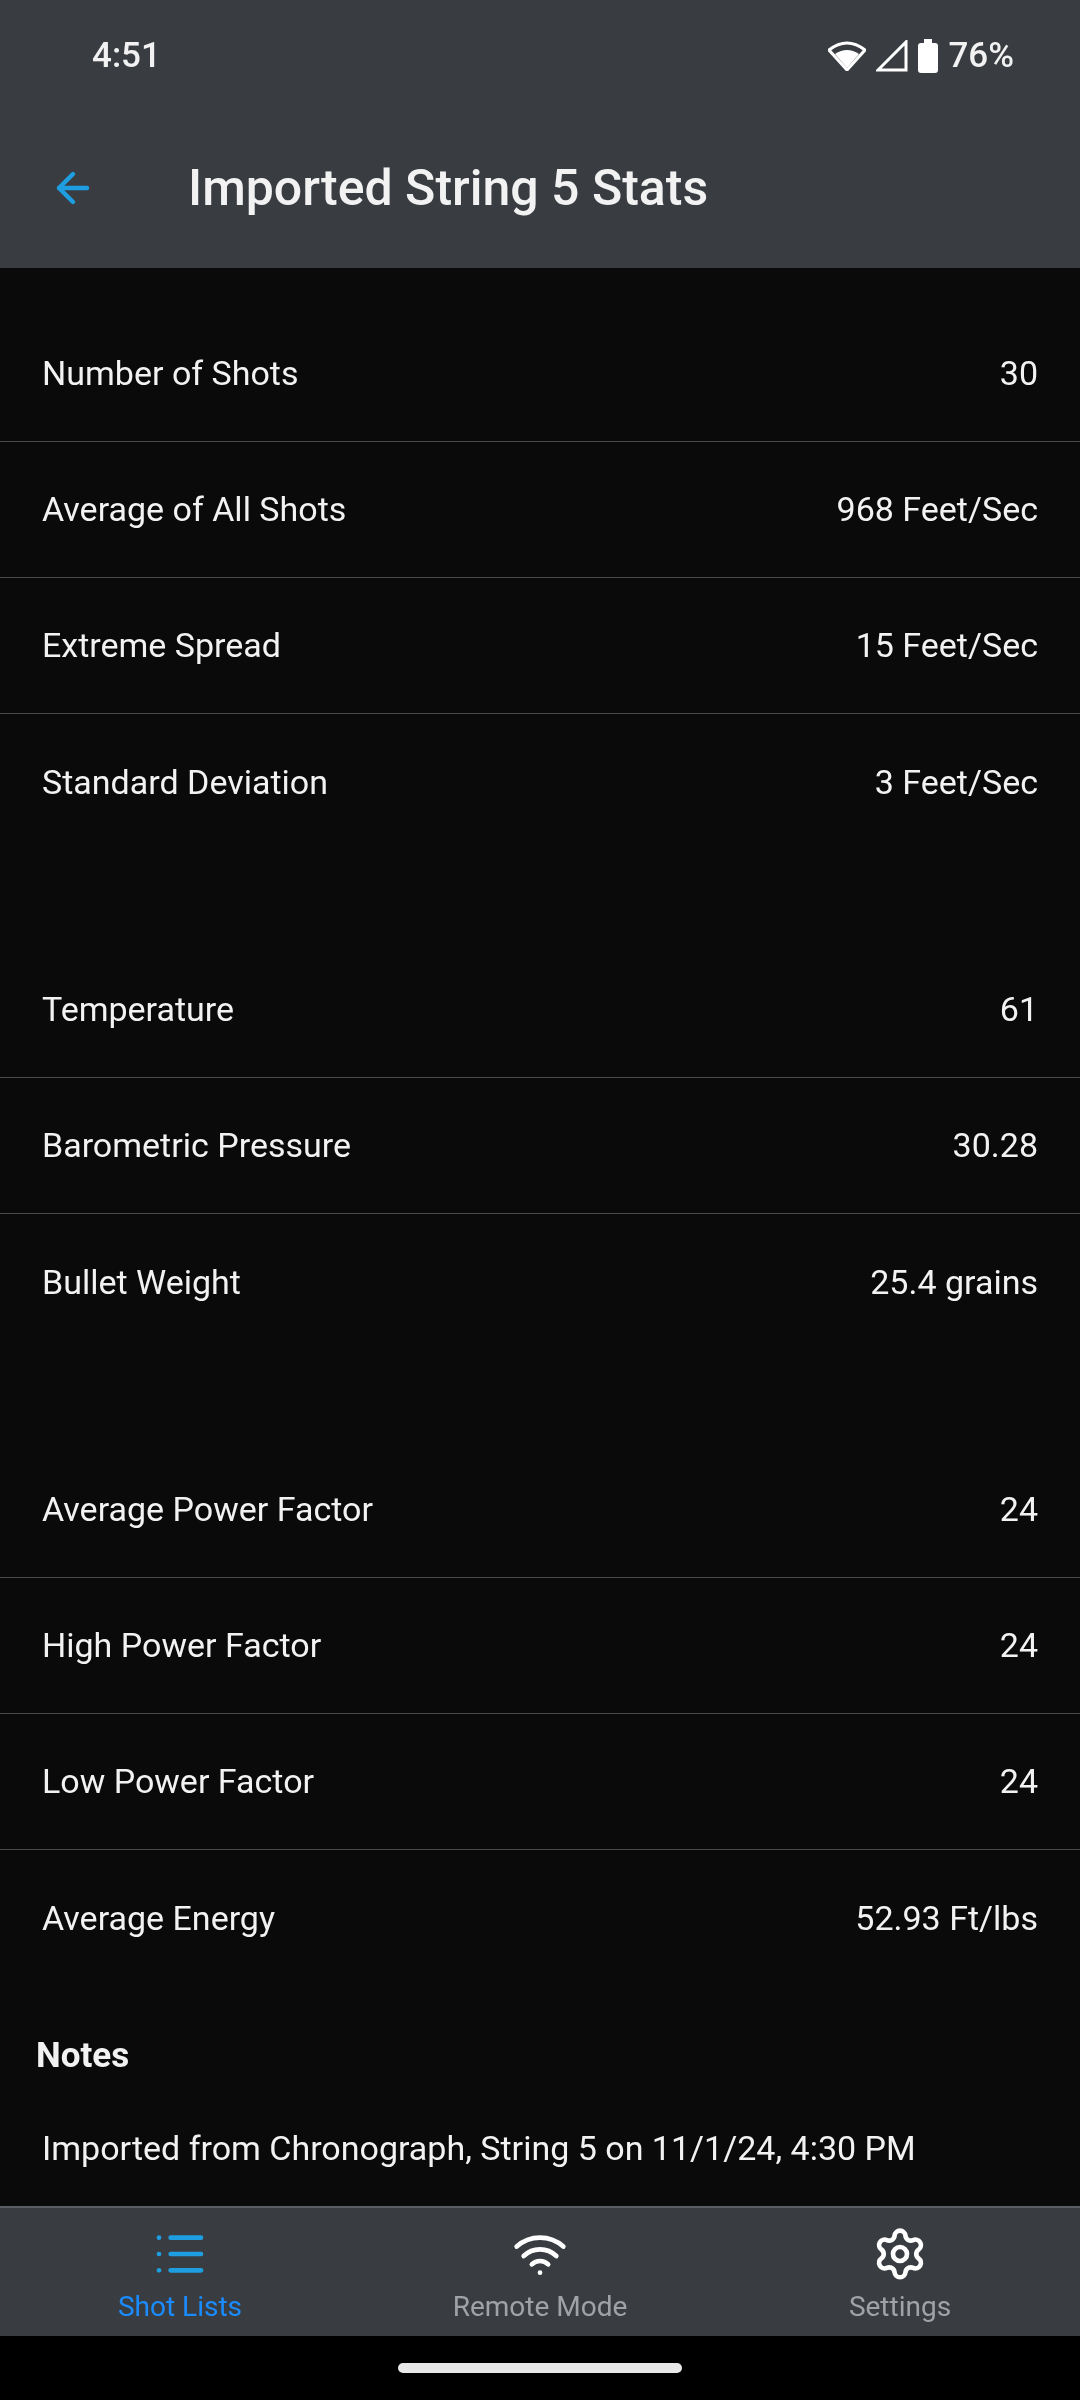 The height and width of the screenshot is (2400, 1080). Describe the element at coordinates (937, 509) in the screenshot. I see `stat-value: 968 Feet/Sec` at that location.